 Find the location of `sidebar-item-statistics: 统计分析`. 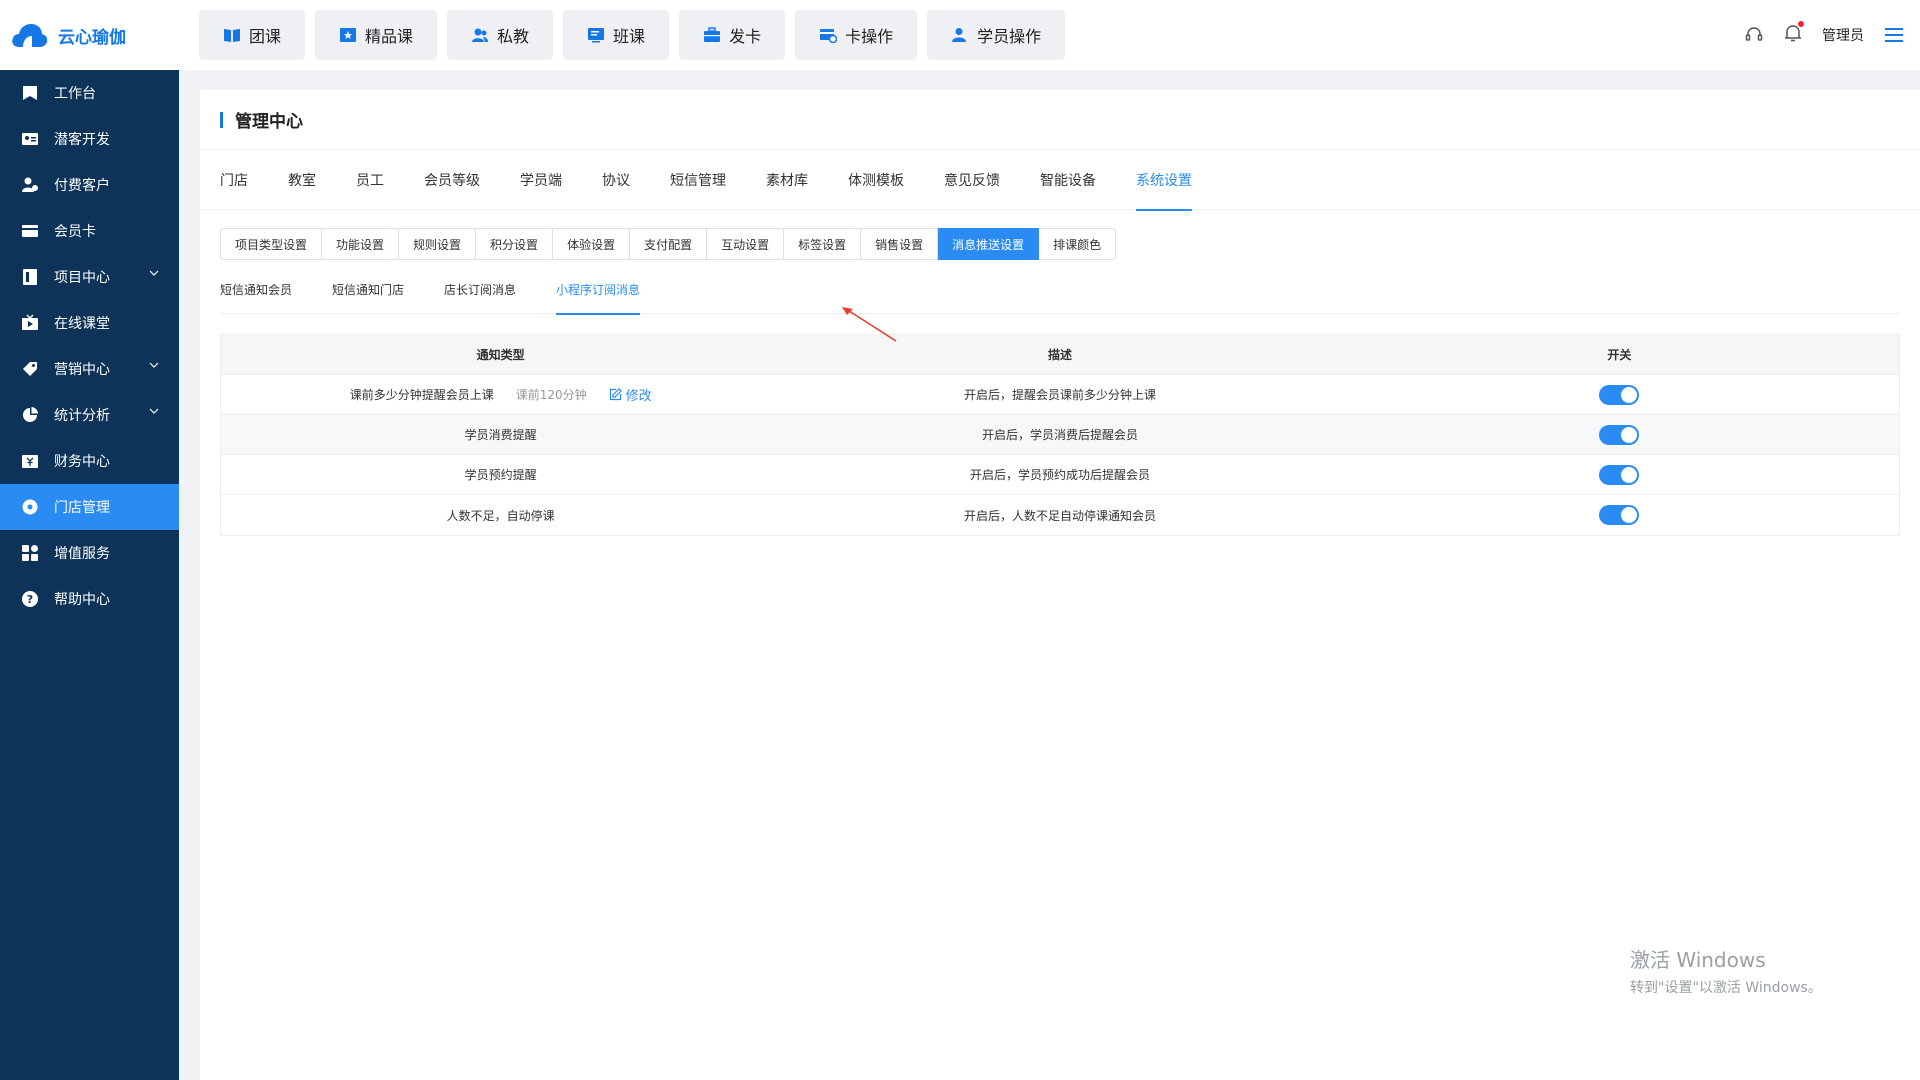

sidebar-item-statistics: 统计分析 is located at coordinates (89, 415).